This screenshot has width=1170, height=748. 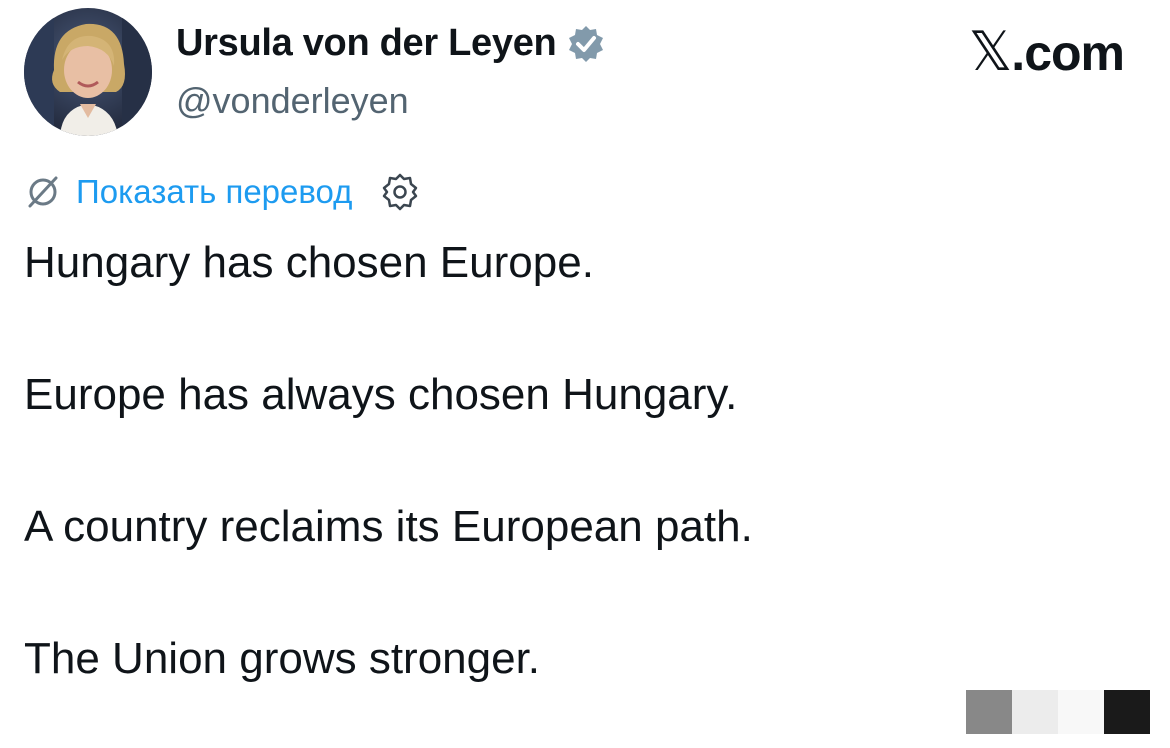 What do you see at coordinates (1068, 53) in the screenshot?
I see `brand-suffix: .com` at bounding box center [1068, 53].